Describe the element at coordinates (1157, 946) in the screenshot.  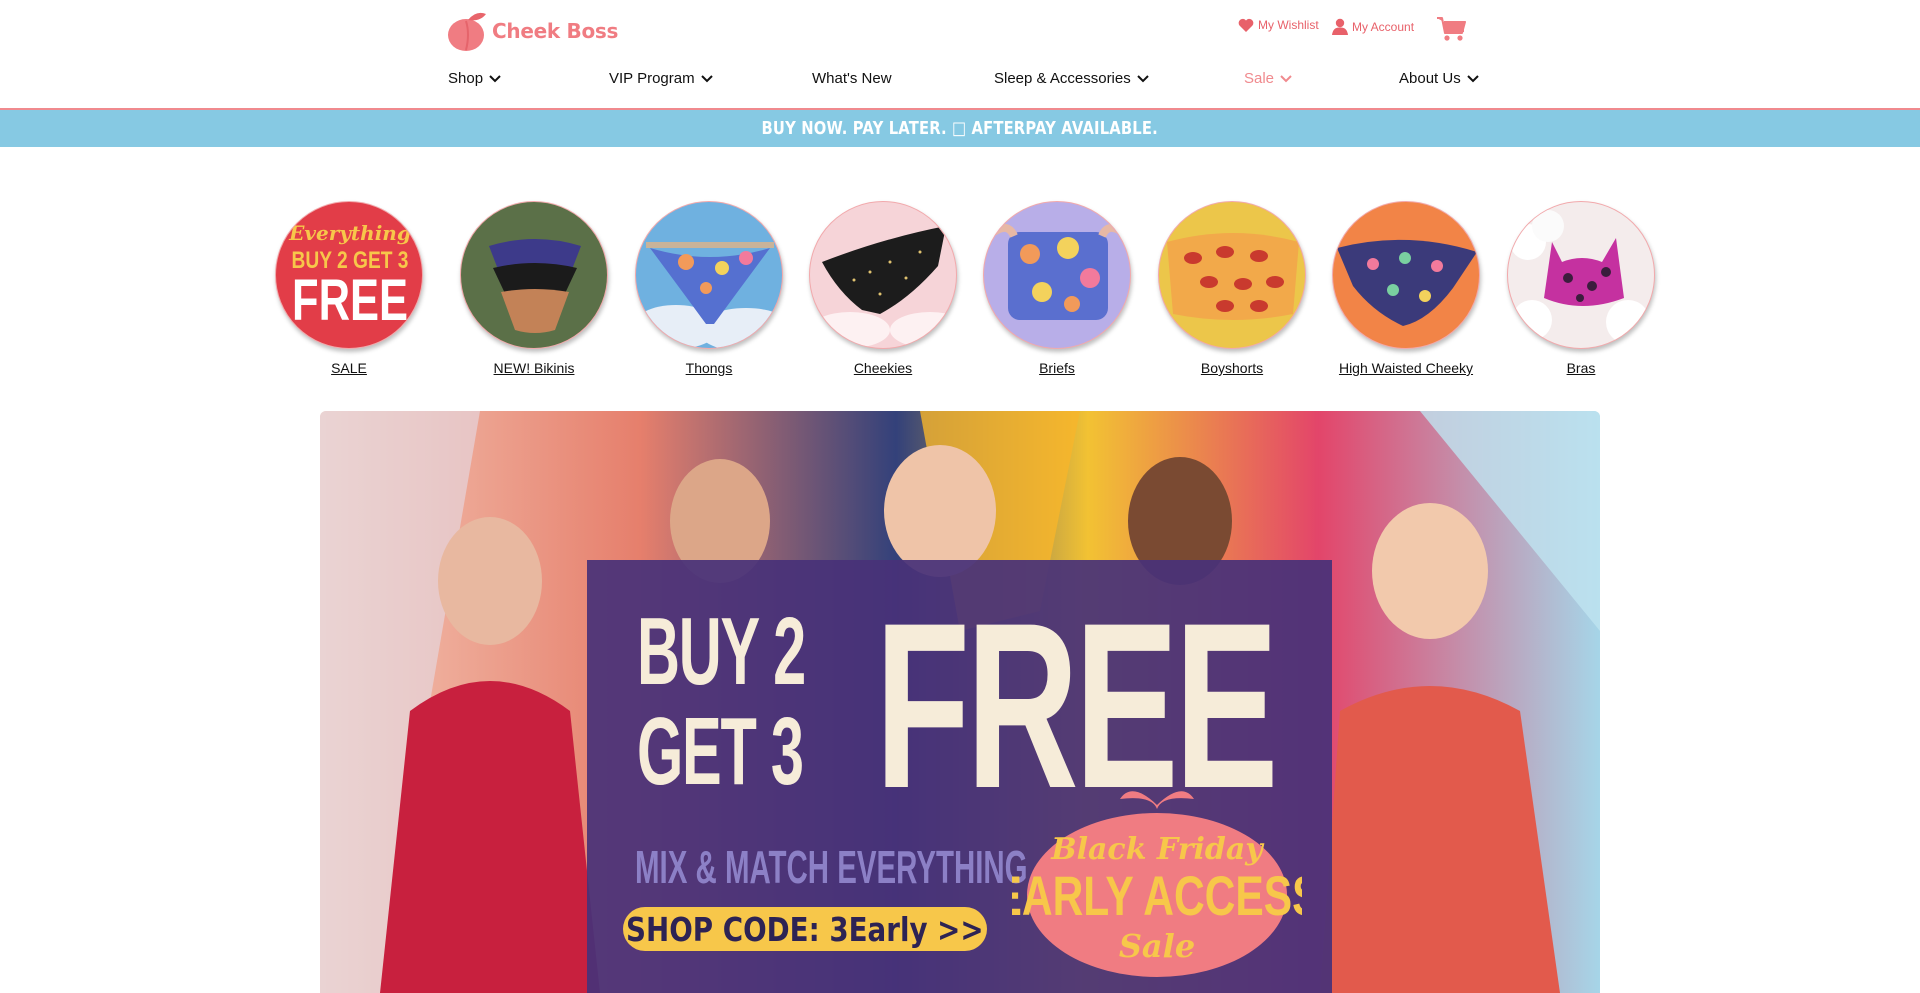
I see `badge-sale-text: Sale` at that location.